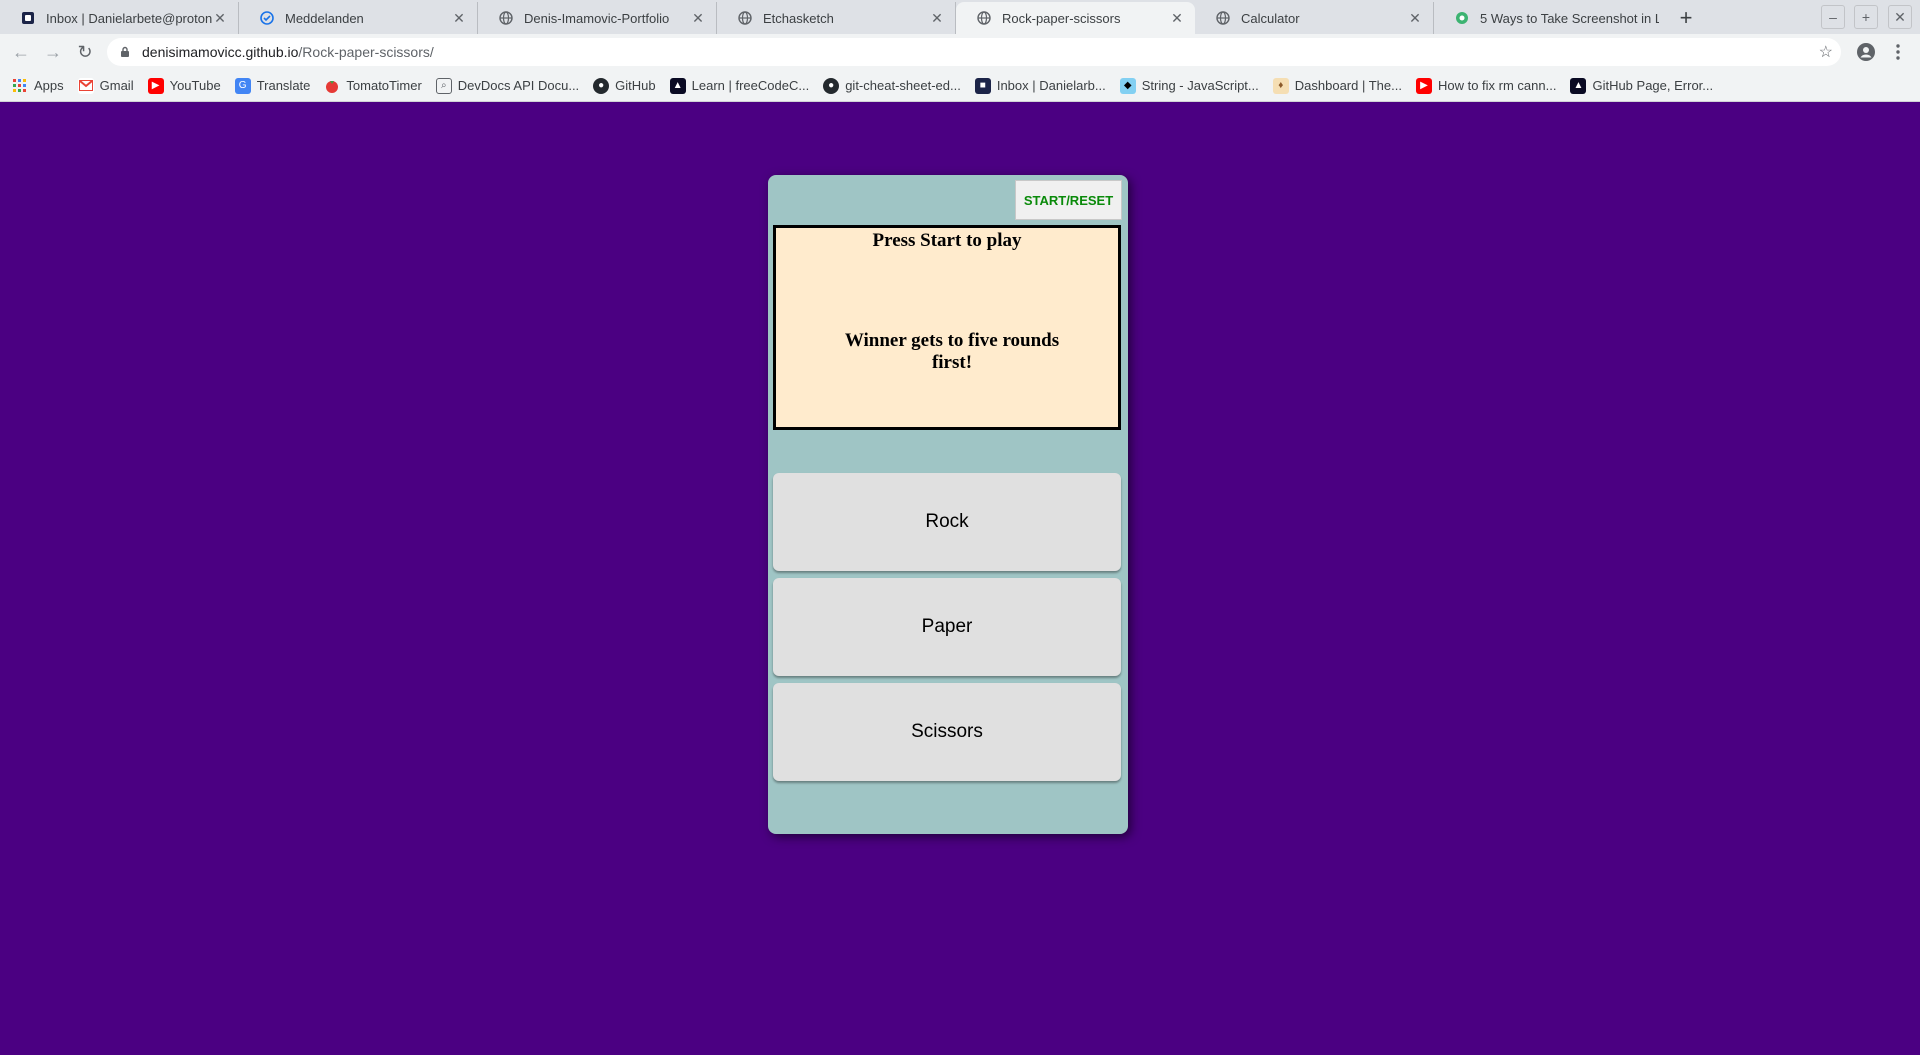 The width and height of the screenshot is (1920, 1055). Describe the element at coordinates (220, 52) in the screenshot. I see `url-domain: denisimamovicc.github.io` at that location.